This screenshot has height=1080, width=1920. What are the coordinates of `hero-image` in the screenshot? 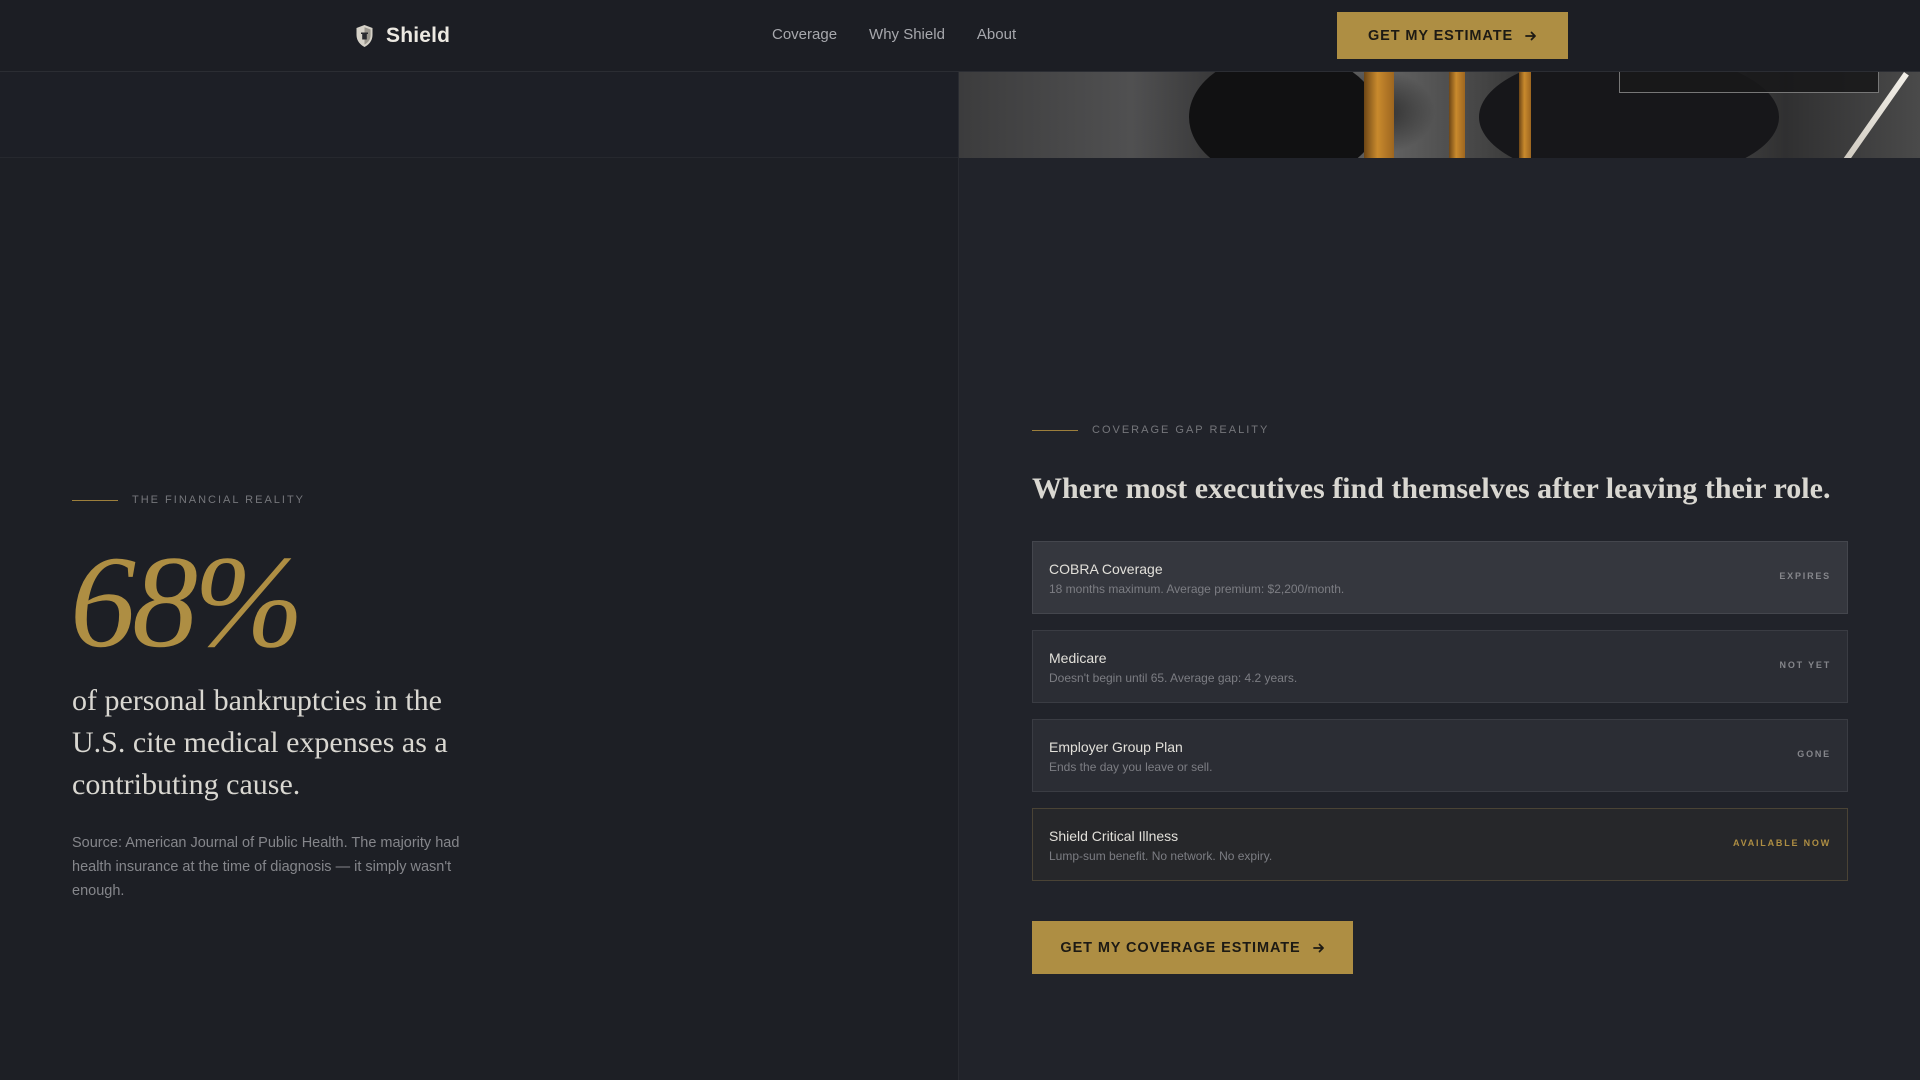 It's located at (1439, 115).